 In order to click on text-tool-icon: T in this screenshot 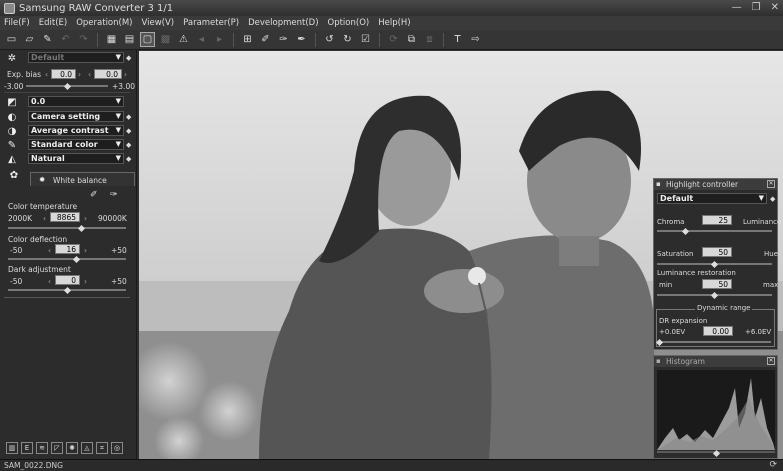, I will do `click(457, 39)`.